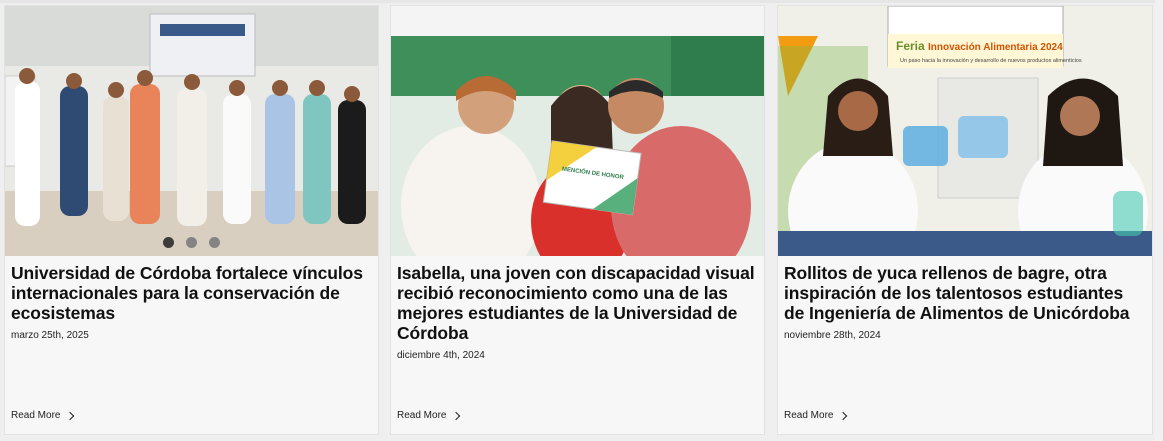 The image size is (1163, 441). I want to click on read-more-link-3: Read More, so click(816, 415).